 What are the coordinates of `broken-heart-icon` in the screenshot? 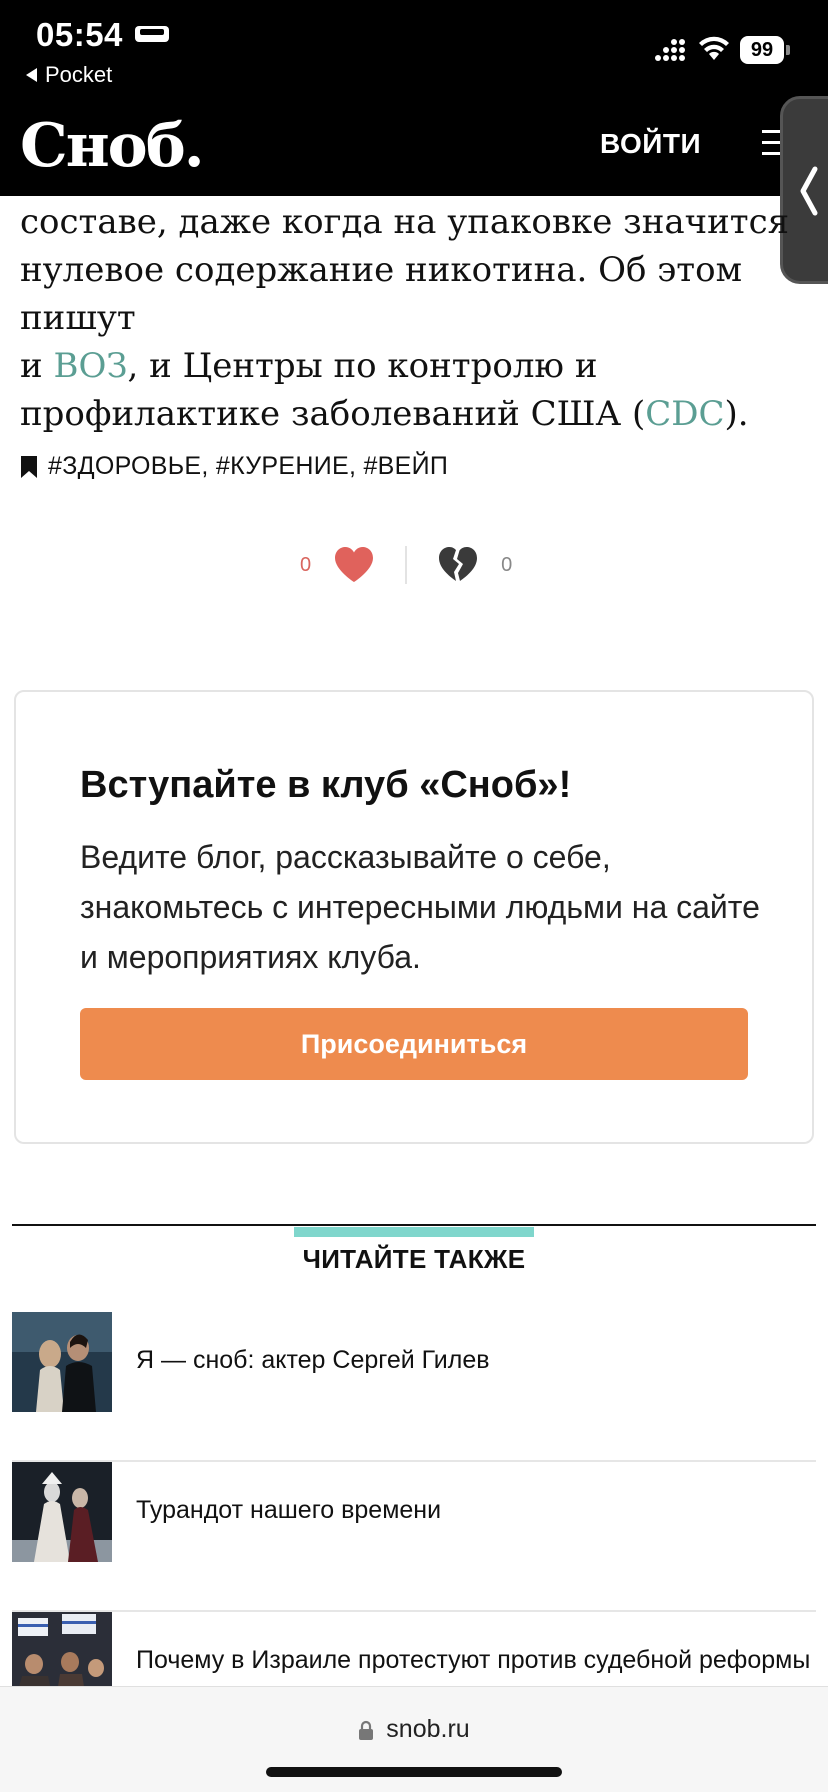 It's located at (458, 565).